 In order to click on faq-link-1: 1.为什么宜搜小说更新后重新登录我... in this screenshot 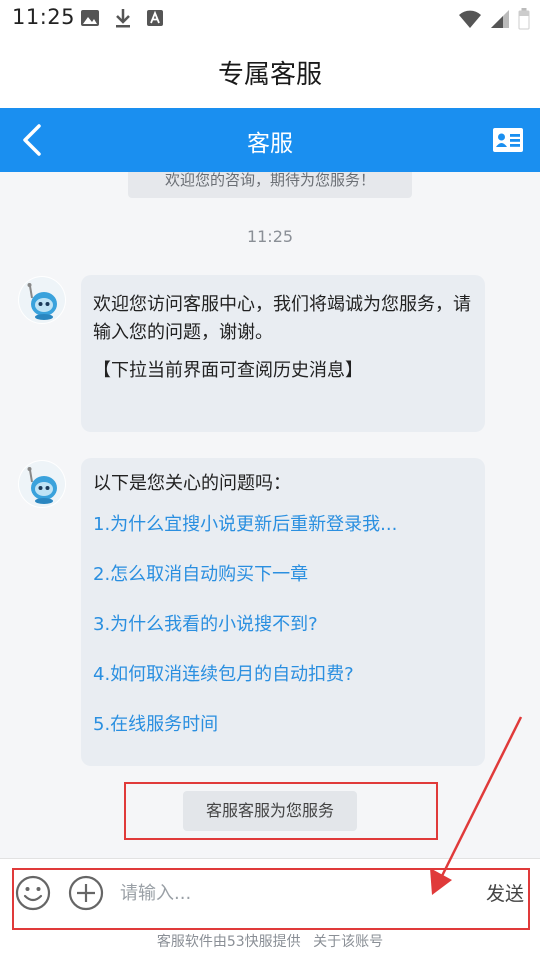, I will do `click(282, 525)`.